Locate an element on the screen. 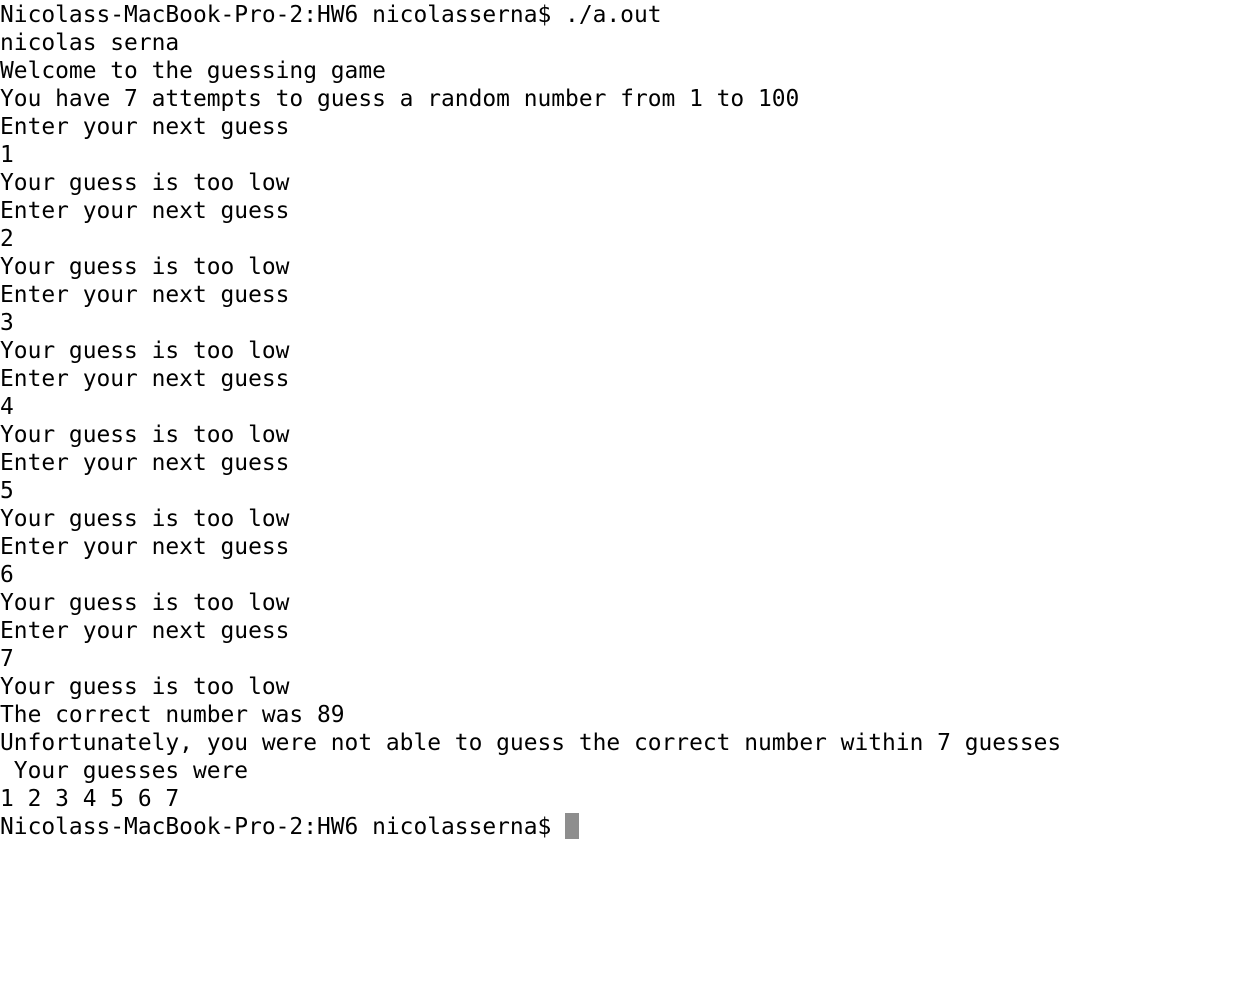  output-line: 1 is located at coordinates (7, 155).